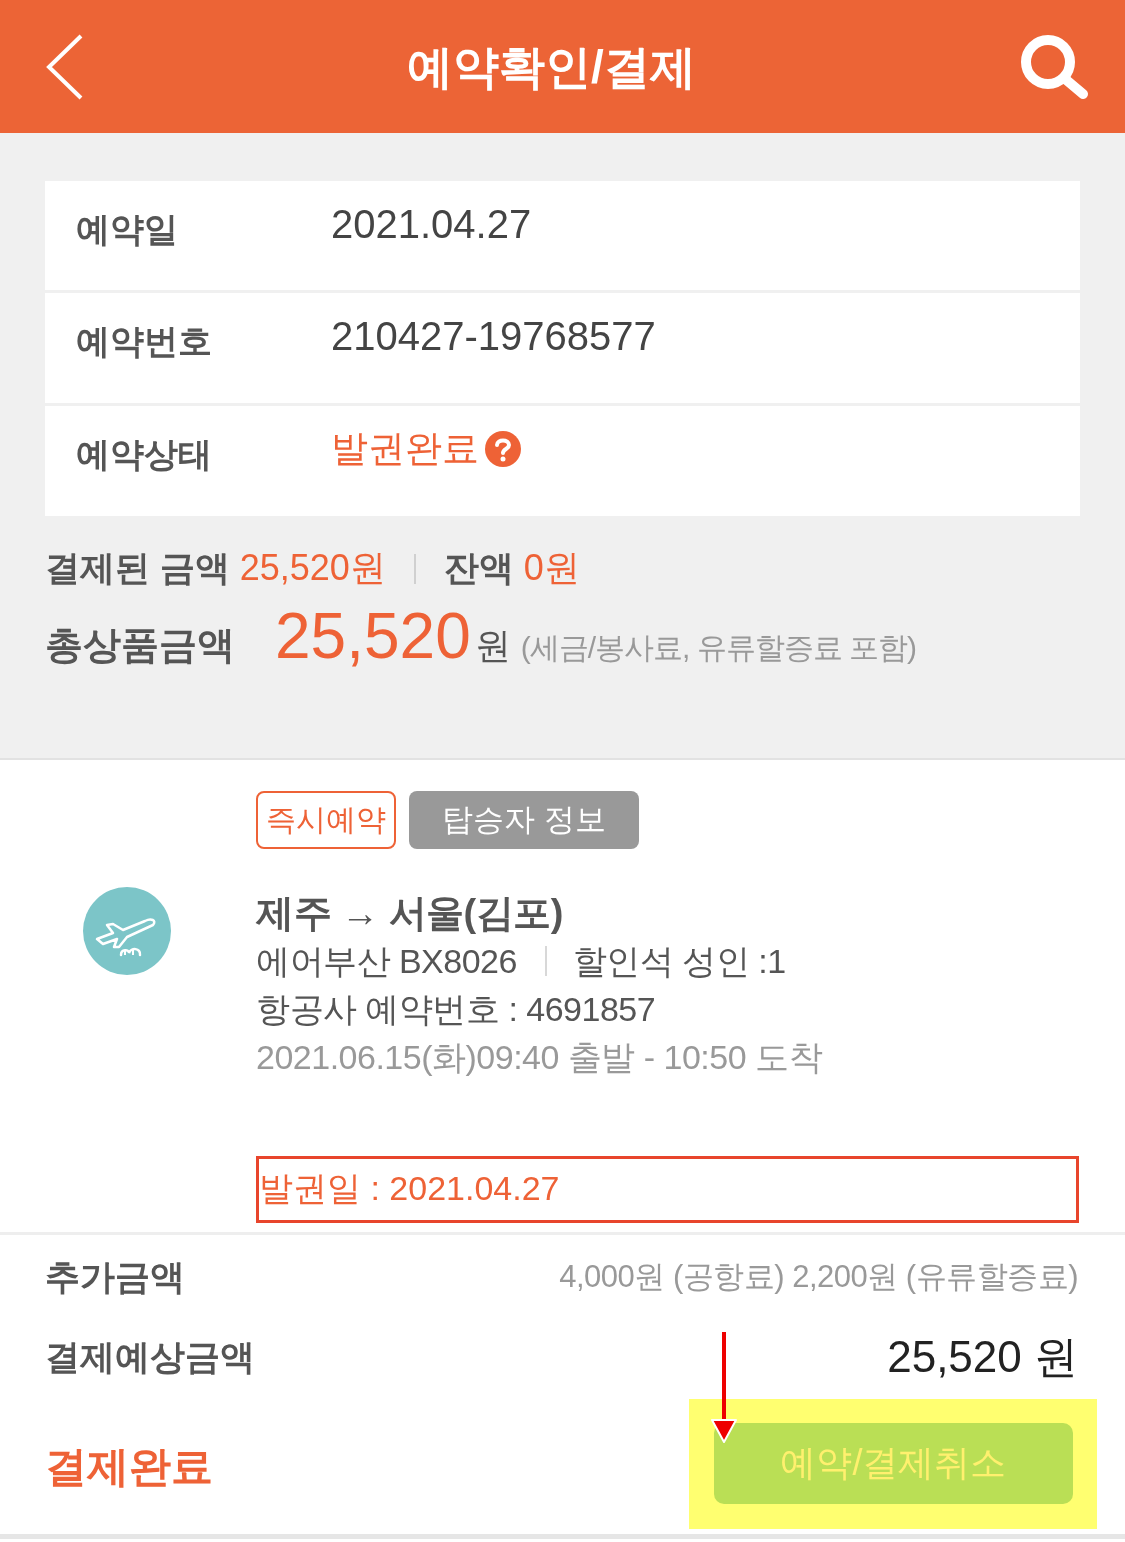  What do you see at coordinates (551, 67) in the screenshot?
I see `page-title: 예약확인/결제` at bounding box center [551, 67].